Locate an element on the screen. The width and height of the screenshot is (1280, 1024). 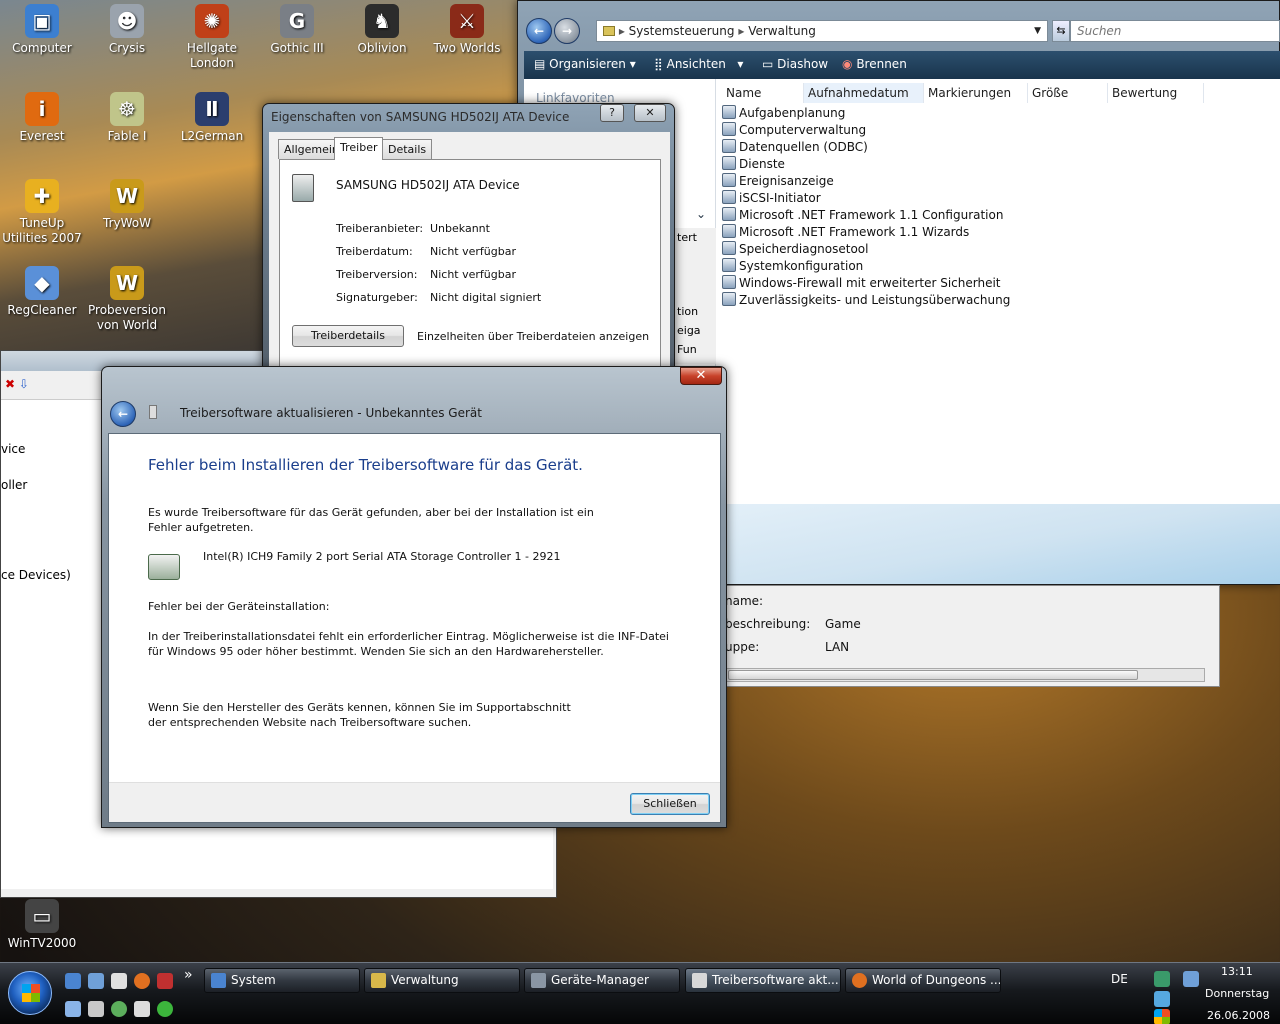
desktop-icon-wintv: ▭ WinTV2000 is located at coordinates (42, 925).